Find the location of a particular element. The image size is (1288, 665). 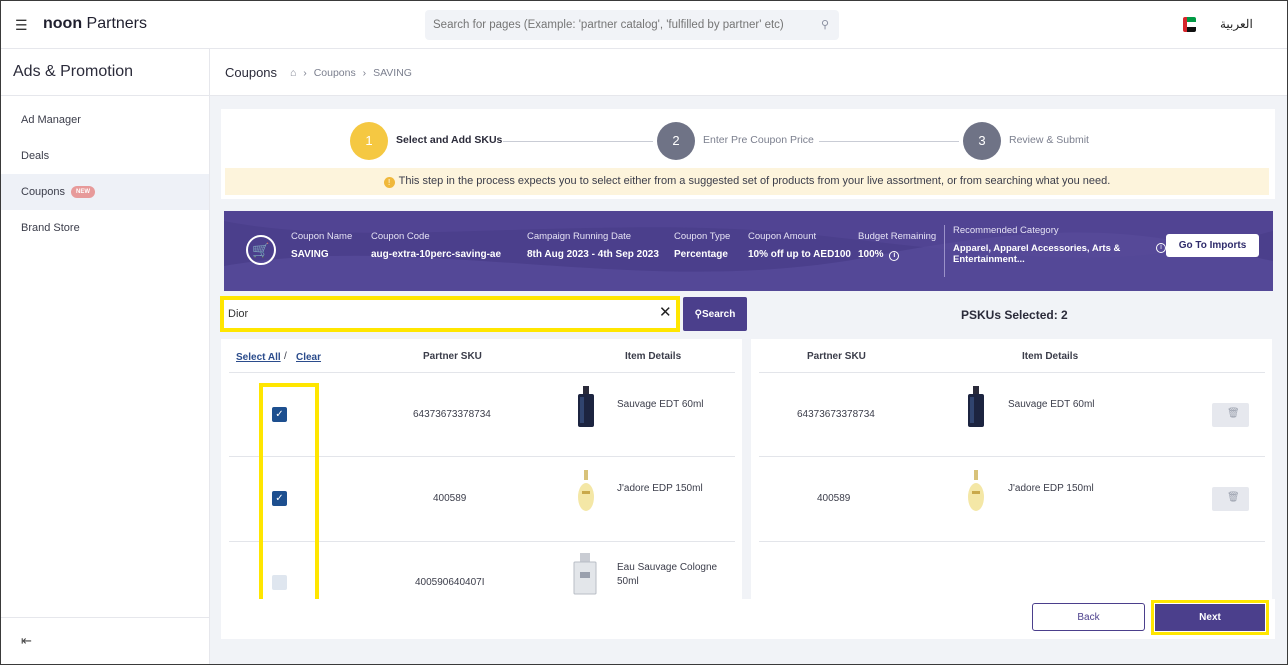

row-partner-sku: 400590640407I is located at coordinates (450, 582).